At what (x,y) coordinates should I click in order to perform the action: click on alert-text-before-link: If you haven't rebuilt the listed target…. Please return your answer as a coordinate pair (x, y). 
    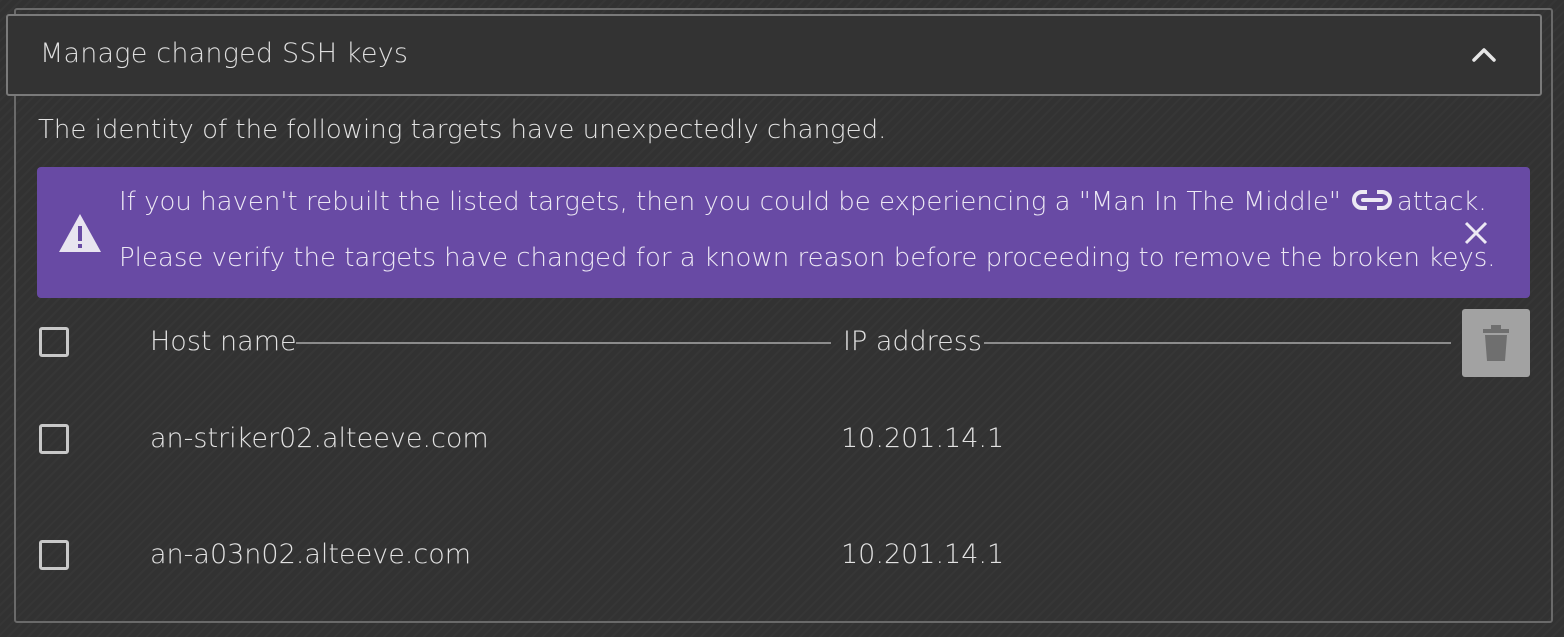
    Looking at the image, I should click on (730, 202).